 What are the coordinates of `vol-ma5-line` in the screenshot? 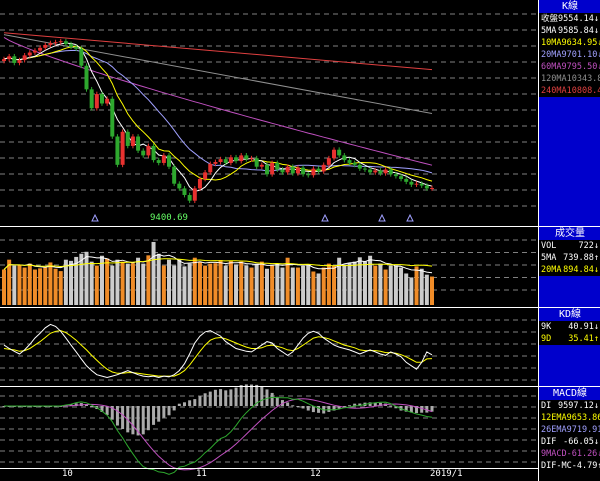 It's located at (218, 263).